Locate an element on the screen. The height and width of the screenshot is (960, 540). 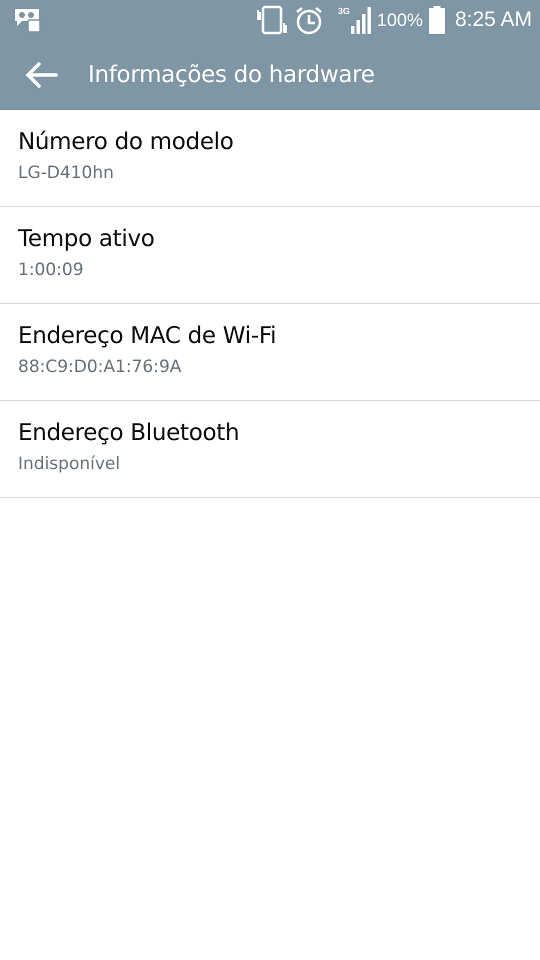
info-row: Número do modelo LG-D410hn is located at coordinates (270, 158).